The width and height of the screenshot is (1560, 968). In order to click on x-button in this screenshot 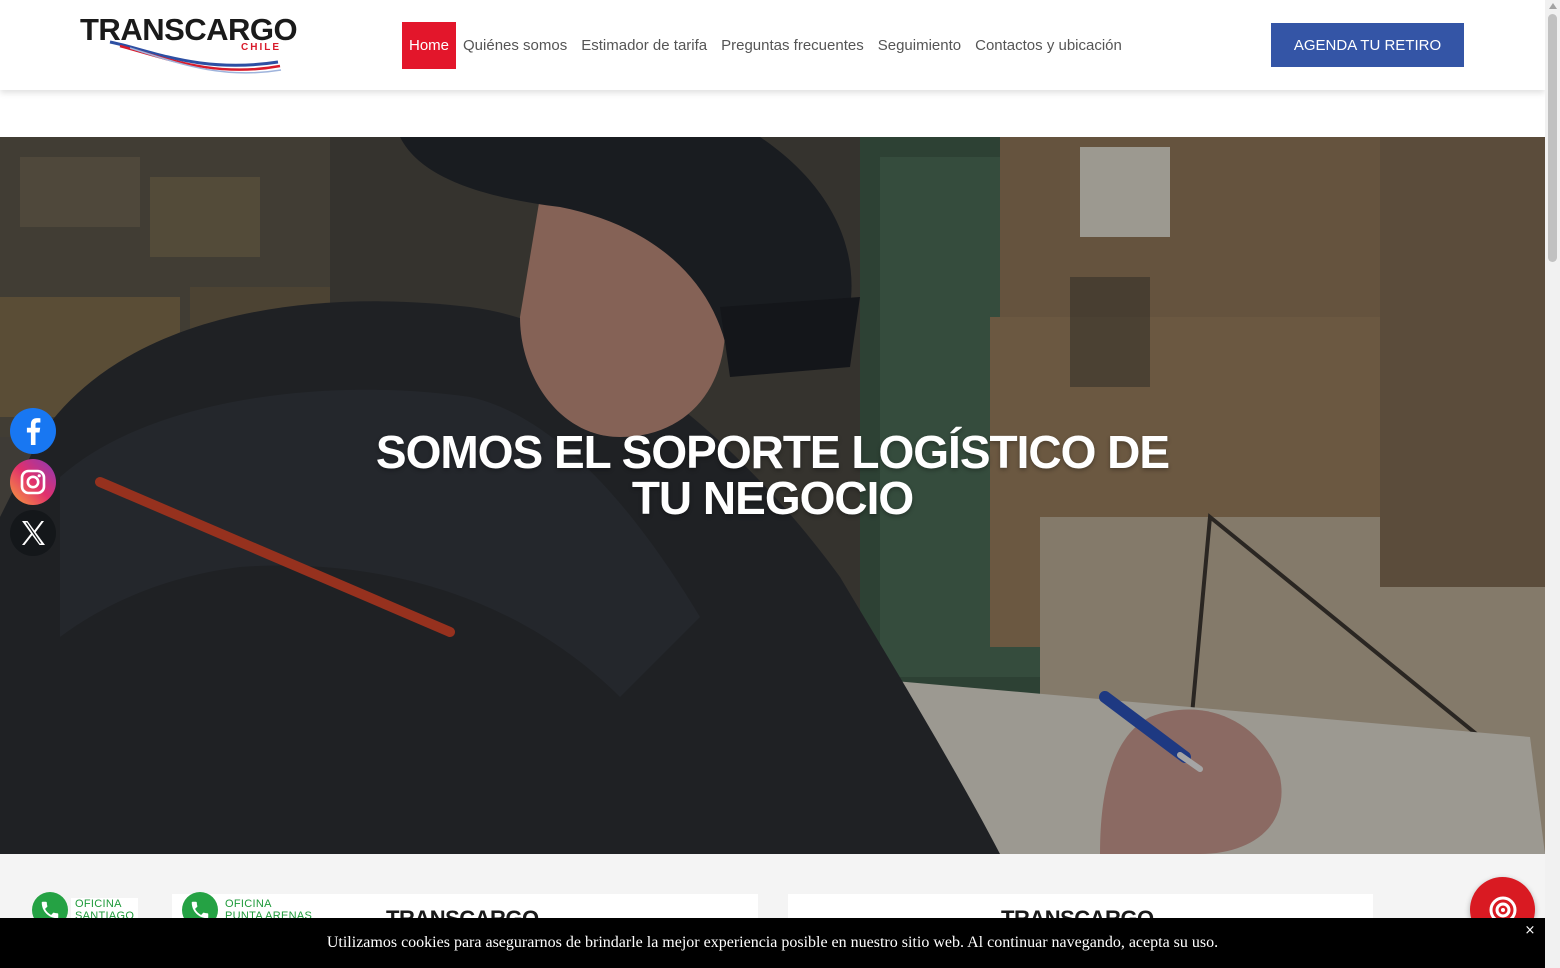, I will do `click(33, 533)`.